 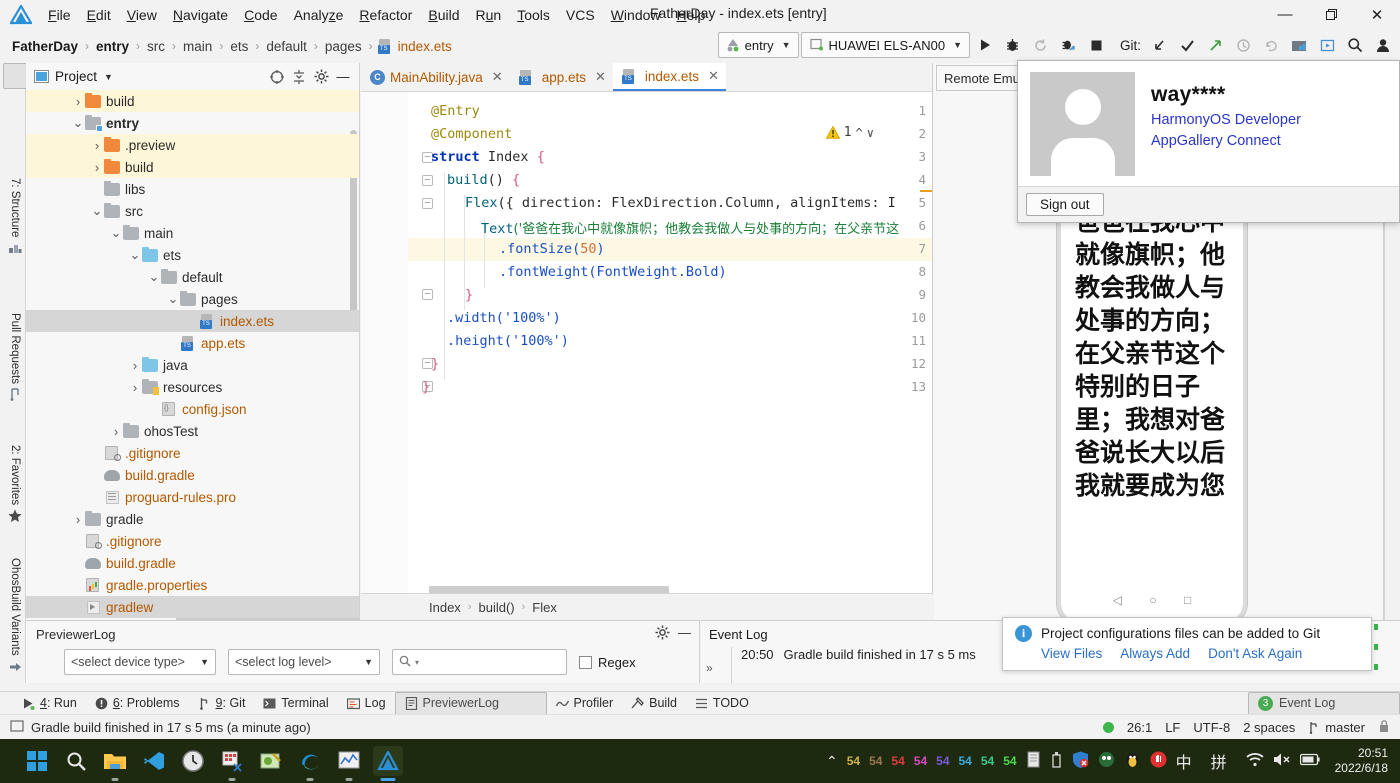 What do you see at coordinates (108, 77) in the screenshot?
I see `chevron-down-icon: ▼` at bounding box center [108, 77].